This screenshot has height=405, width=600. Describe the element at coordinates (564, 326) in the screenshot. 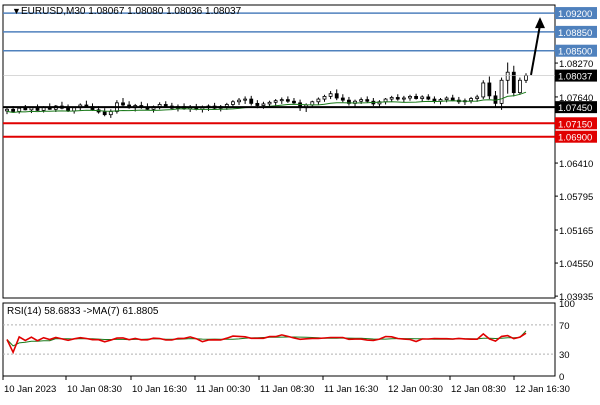

I see `rsi-scale-label: 70` at that location.